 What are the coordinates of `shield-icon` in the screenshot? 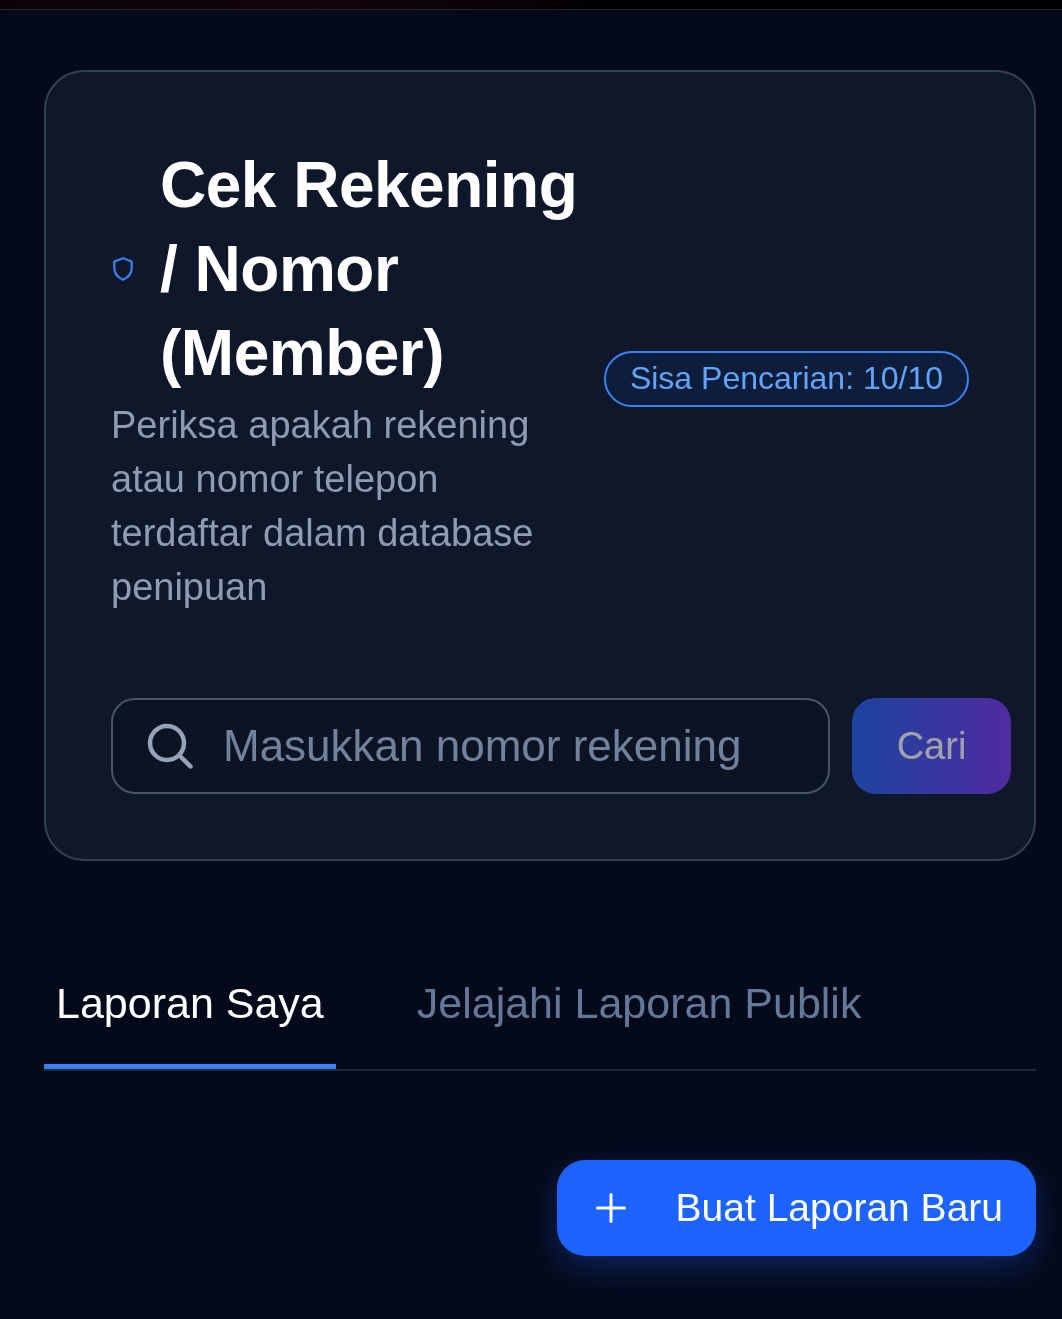 It's located at (123, 269).